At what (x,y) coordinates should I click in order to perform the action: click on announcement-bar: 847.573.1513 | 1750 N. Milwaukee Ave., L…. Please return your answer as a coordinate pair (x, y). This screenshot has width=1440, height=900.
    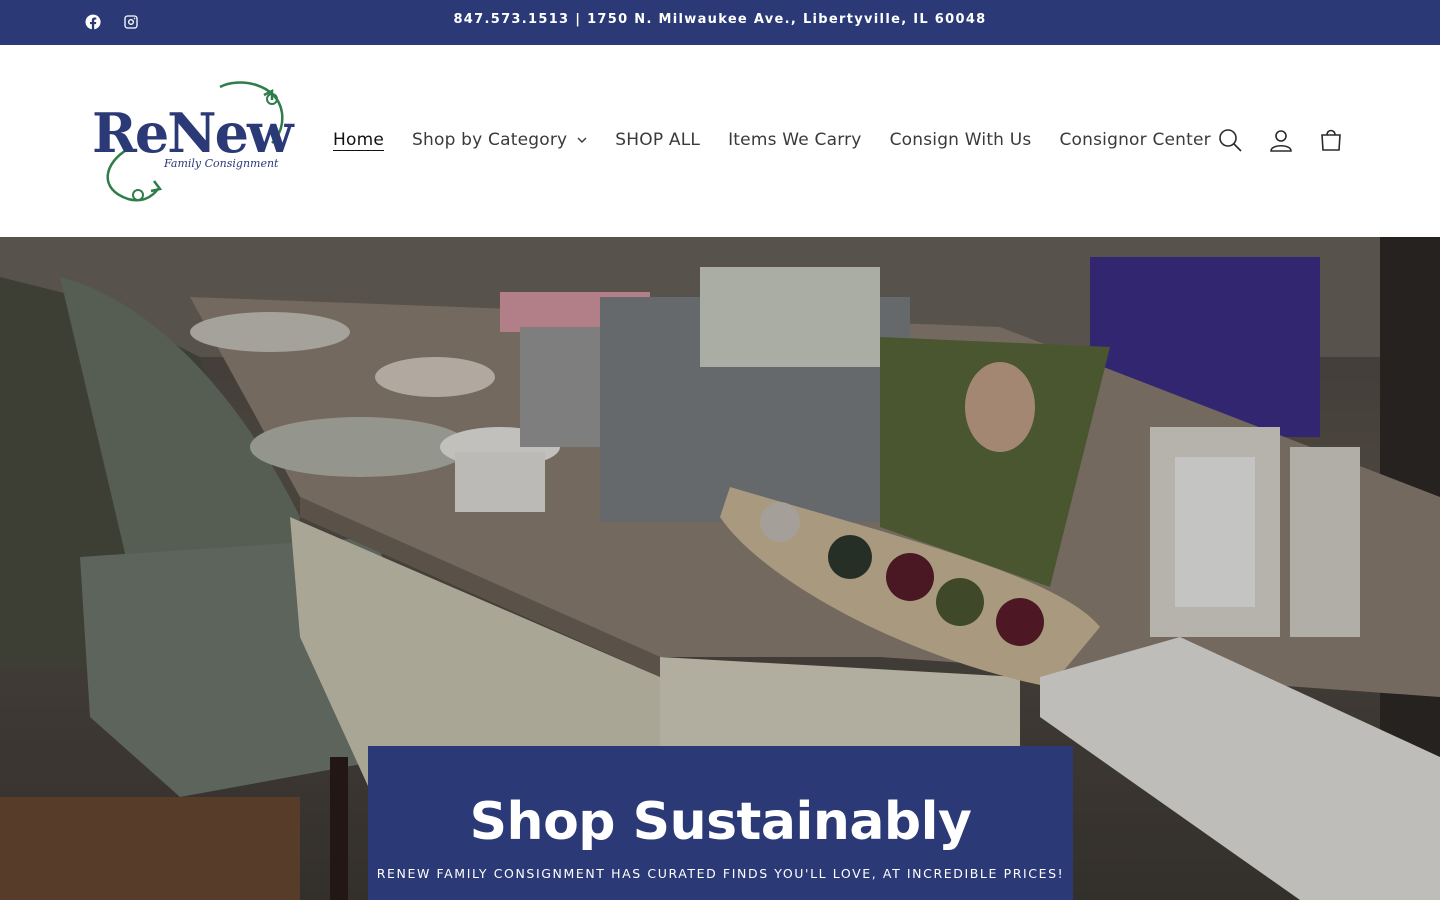
    Looking at the image, I should click on (720, 22).